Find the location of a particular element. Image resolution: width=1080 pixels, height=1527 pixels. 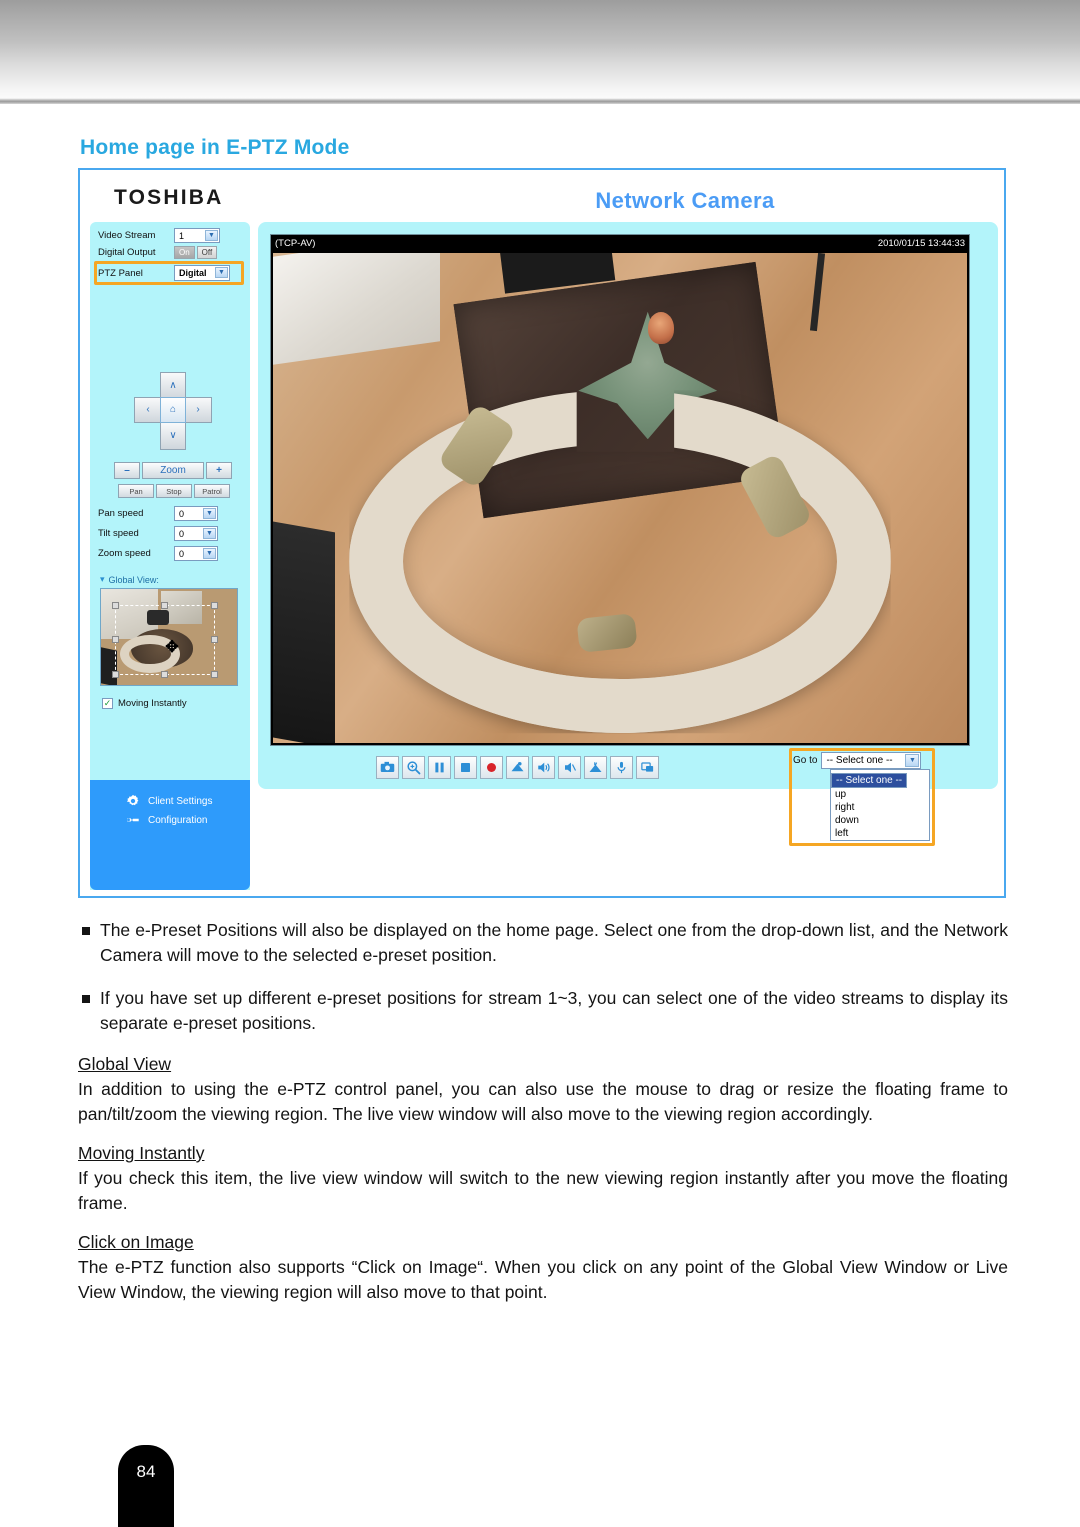

pan-speed-select: 0 ▼ is located at coordinates (196, 513).